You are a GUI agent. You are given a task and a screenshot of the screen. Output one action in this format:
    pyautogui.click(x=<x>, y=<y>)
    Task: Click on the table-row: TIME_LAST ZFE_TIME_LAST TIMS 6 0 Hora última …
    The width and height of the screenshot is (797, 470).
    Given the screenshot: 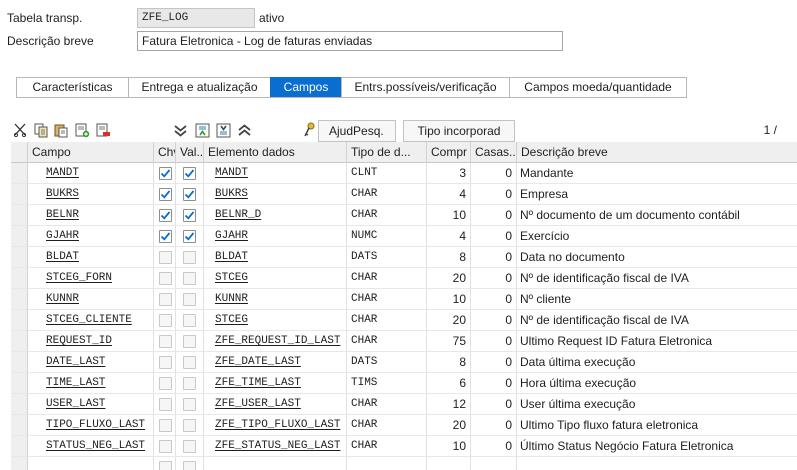 What is the action you would take?
    pyautogui.click(x=404, y=383)
    